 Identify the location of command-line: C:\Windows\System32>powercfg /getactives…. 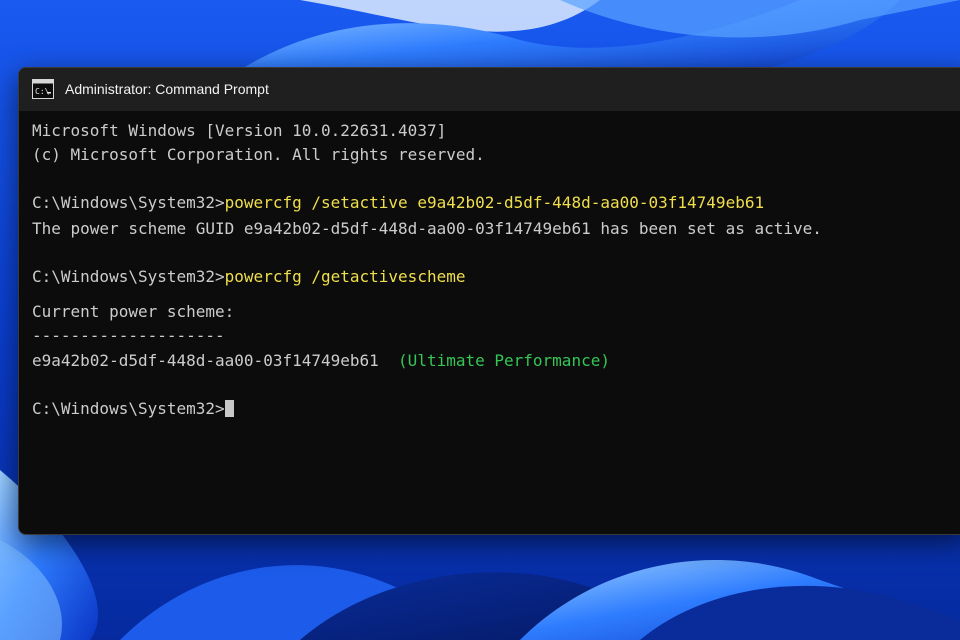
(248, 277).